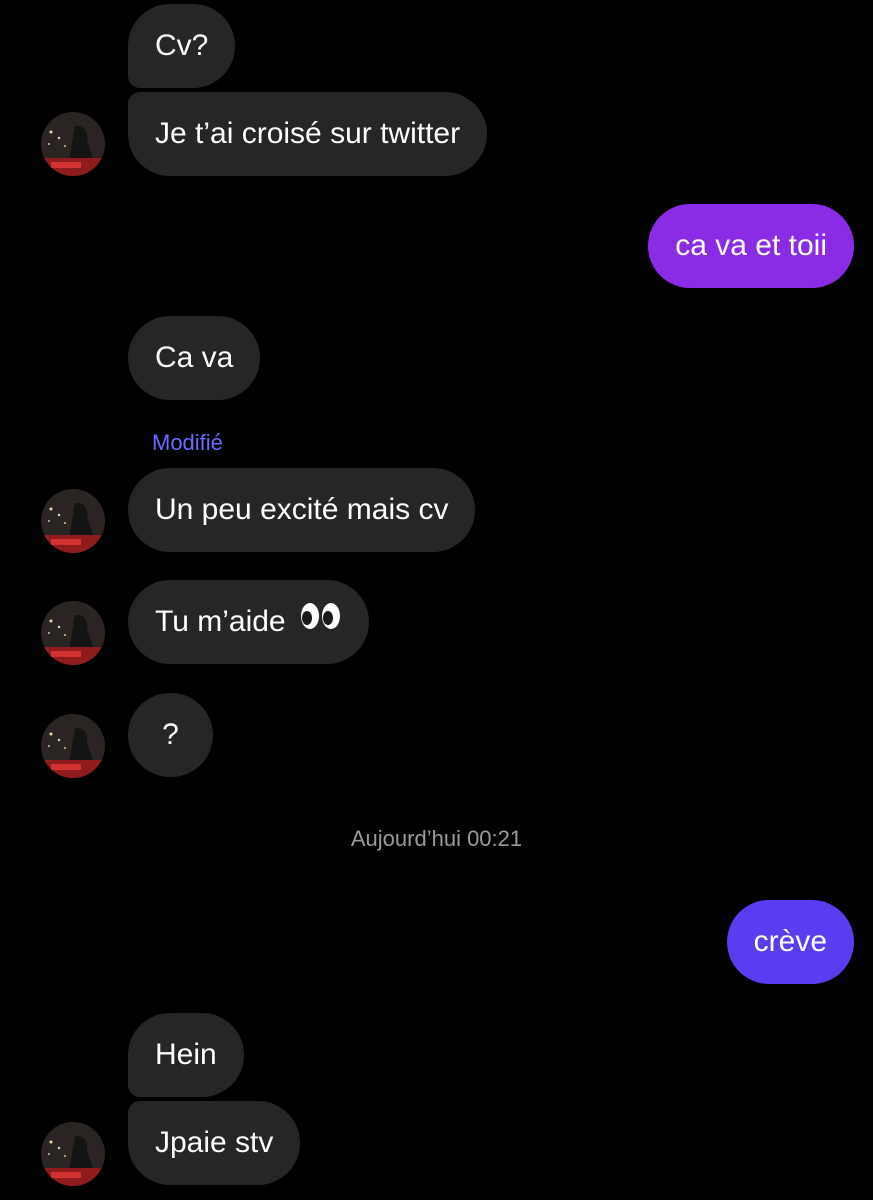  I want to click on incoming-message-bubble: Je t’ai croisé sur twitter, so click(308, 134).